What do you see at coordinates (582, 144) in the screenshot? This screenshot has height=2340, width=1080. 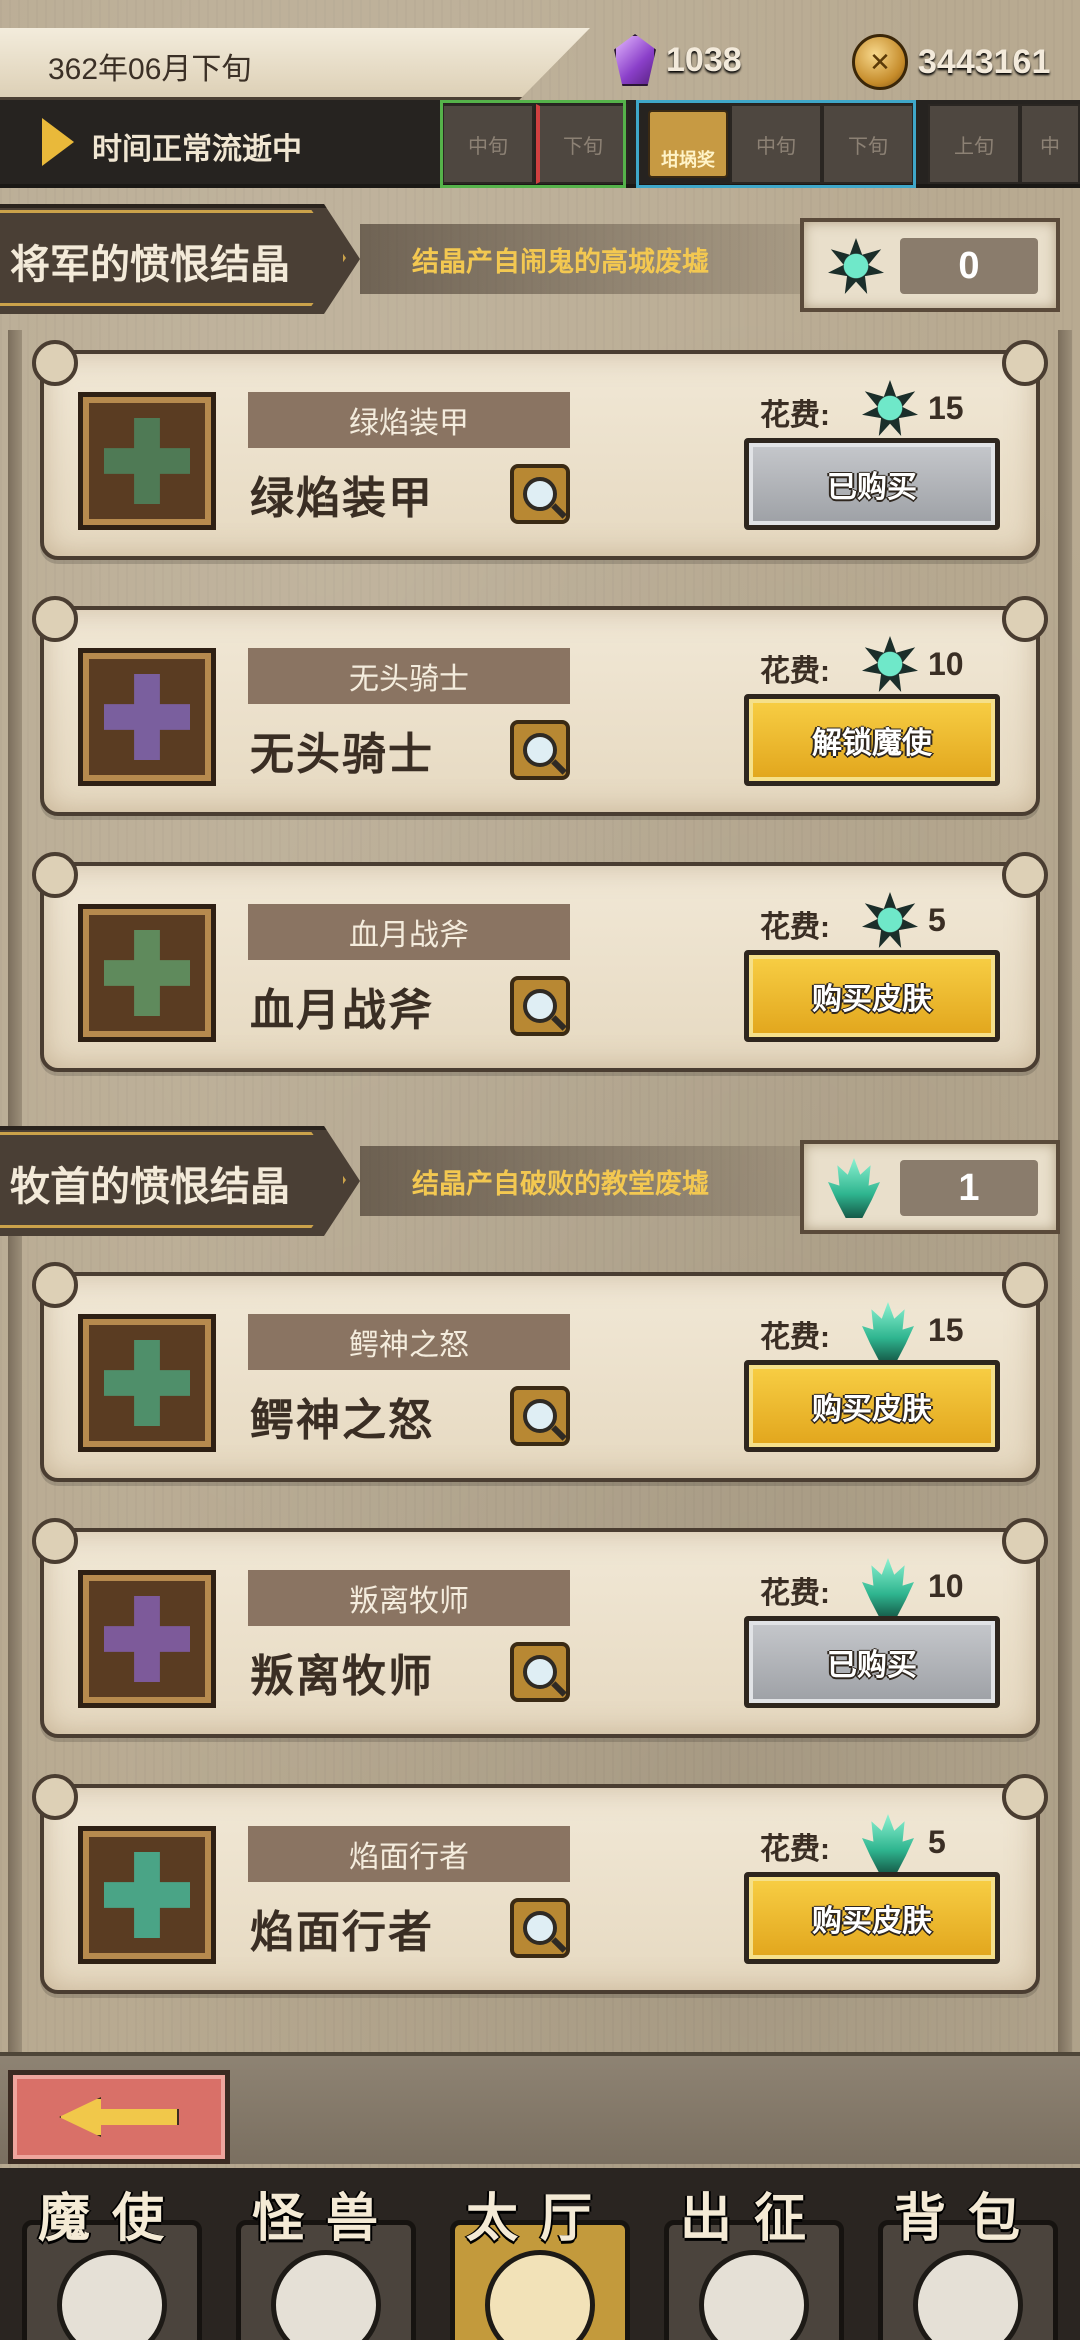 I see `timeline-cell-current: 下旬` at bounding box center [582, 144].